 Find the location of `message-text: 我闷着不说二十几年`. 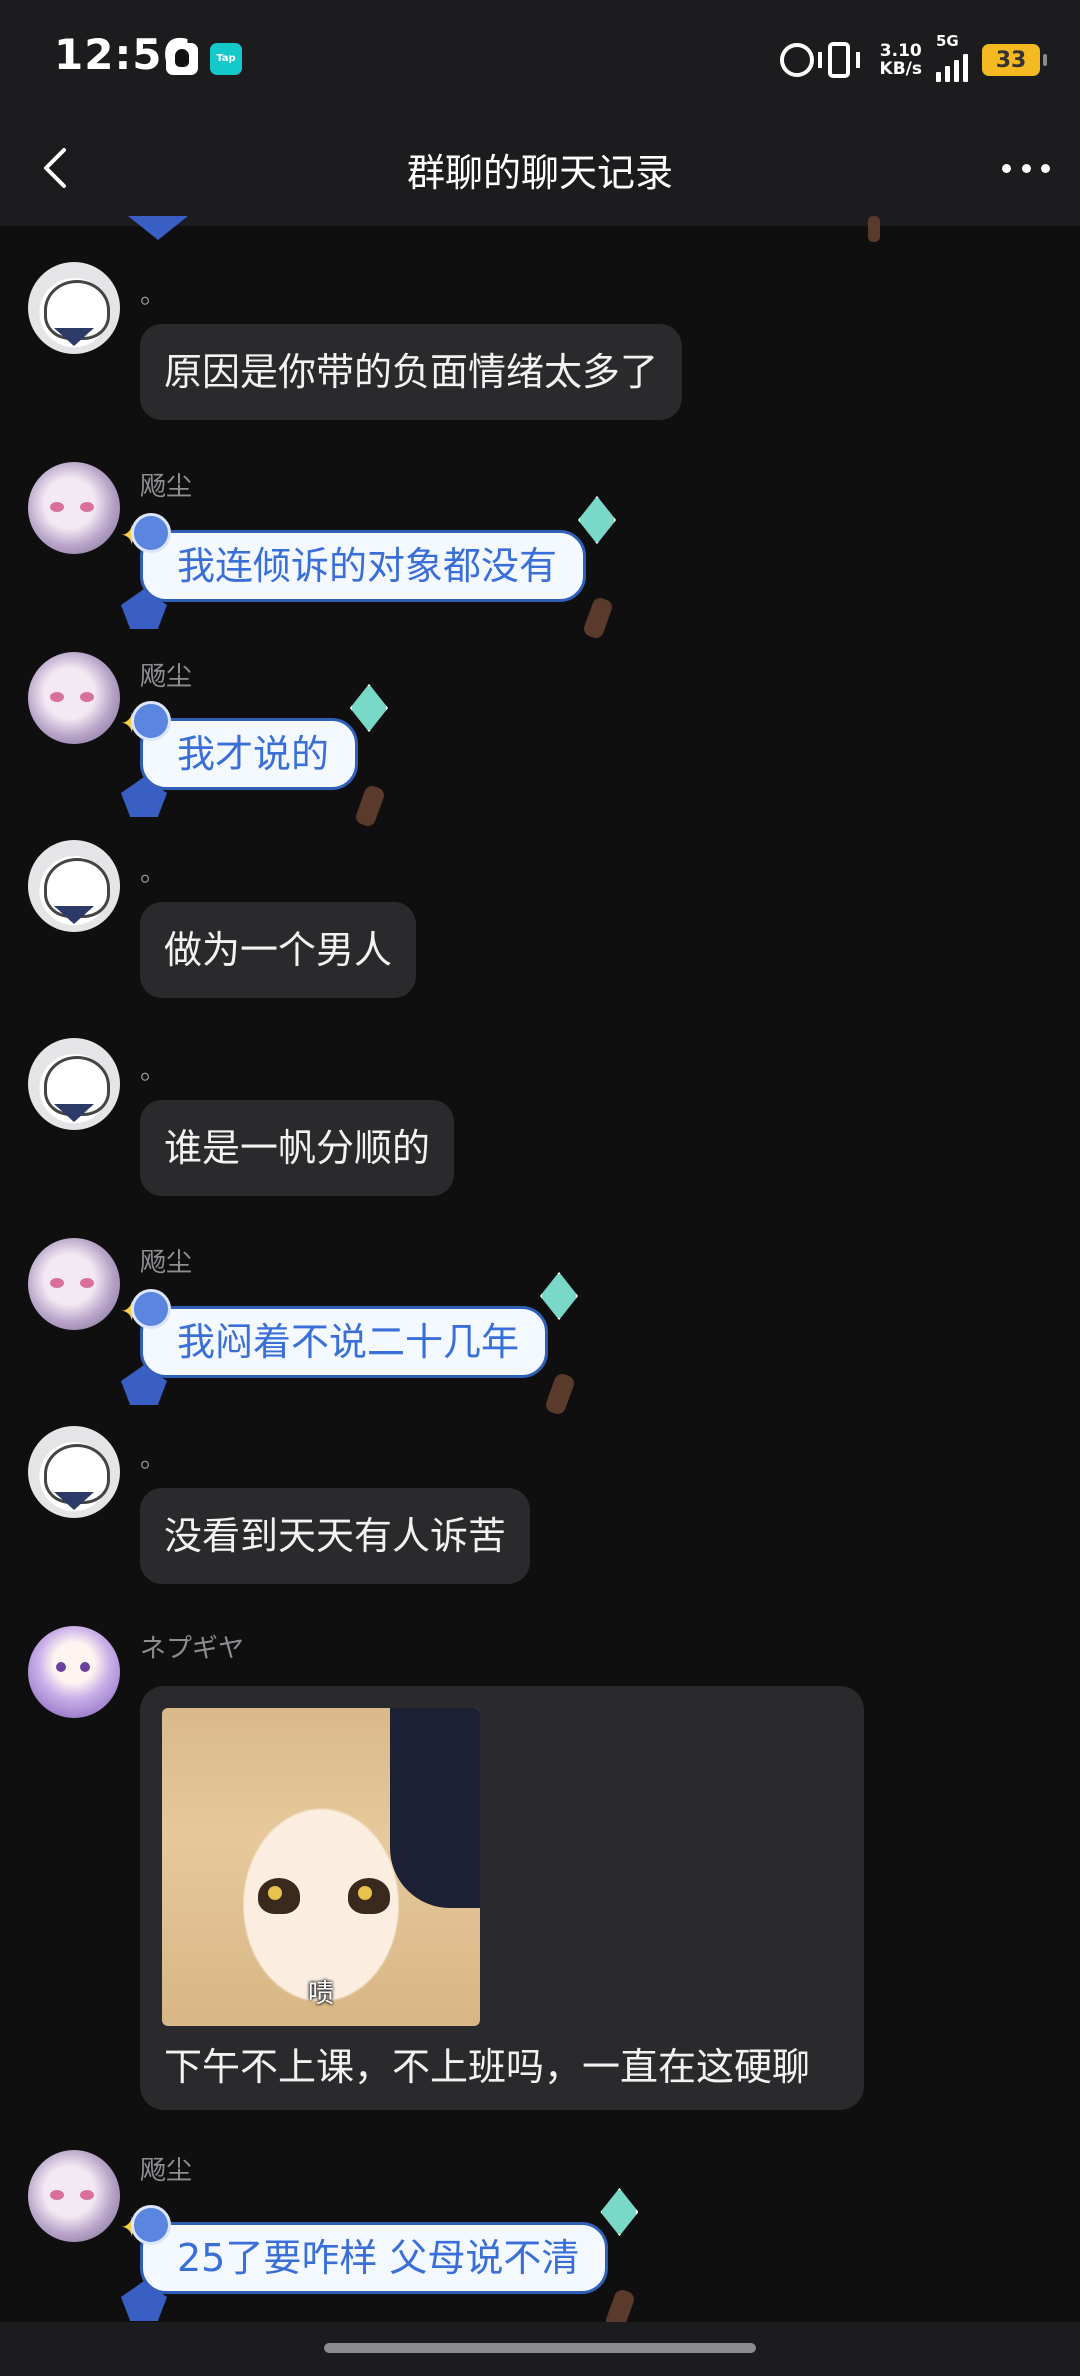

message-text: 我闷着不说二十几年 is located at coordinates (339, 1333).